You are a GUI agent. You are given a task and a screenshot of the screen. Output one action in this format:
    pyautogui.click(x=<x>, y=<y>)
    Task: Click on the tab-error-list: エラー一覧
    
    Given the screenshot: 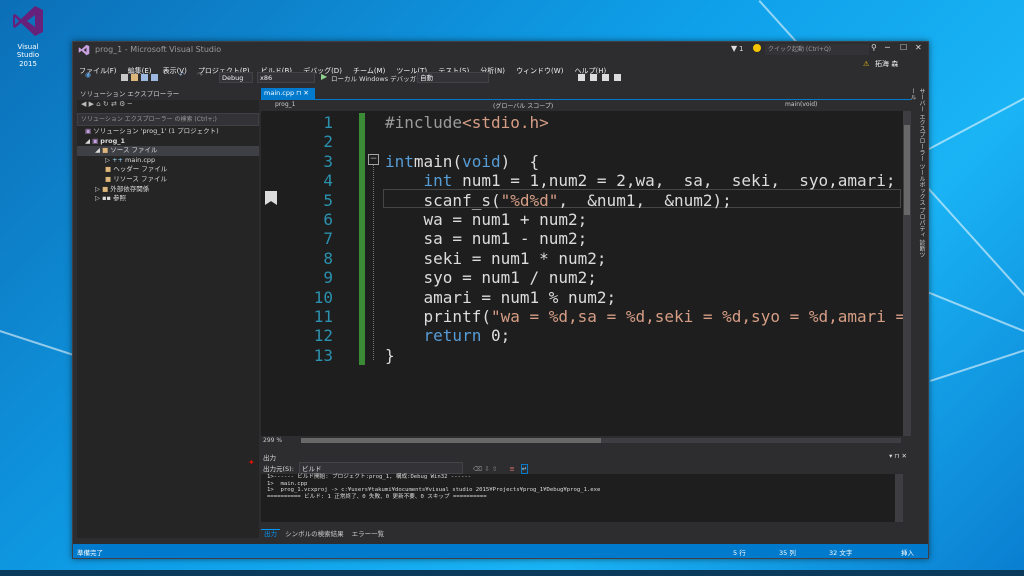 What is the action you would take?
    pyautogui.click(x=368, y=534)
    